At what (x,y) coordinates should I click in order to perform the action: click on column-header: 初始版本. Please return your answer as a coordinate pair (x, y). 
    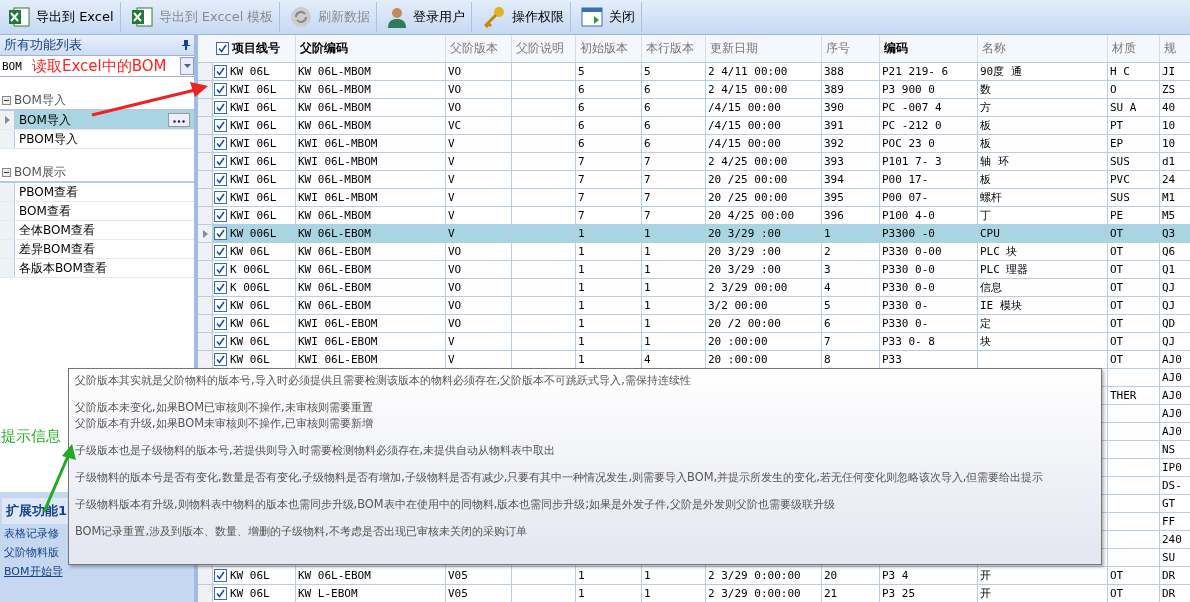
    Looking at the image, I should click on (609, 48).